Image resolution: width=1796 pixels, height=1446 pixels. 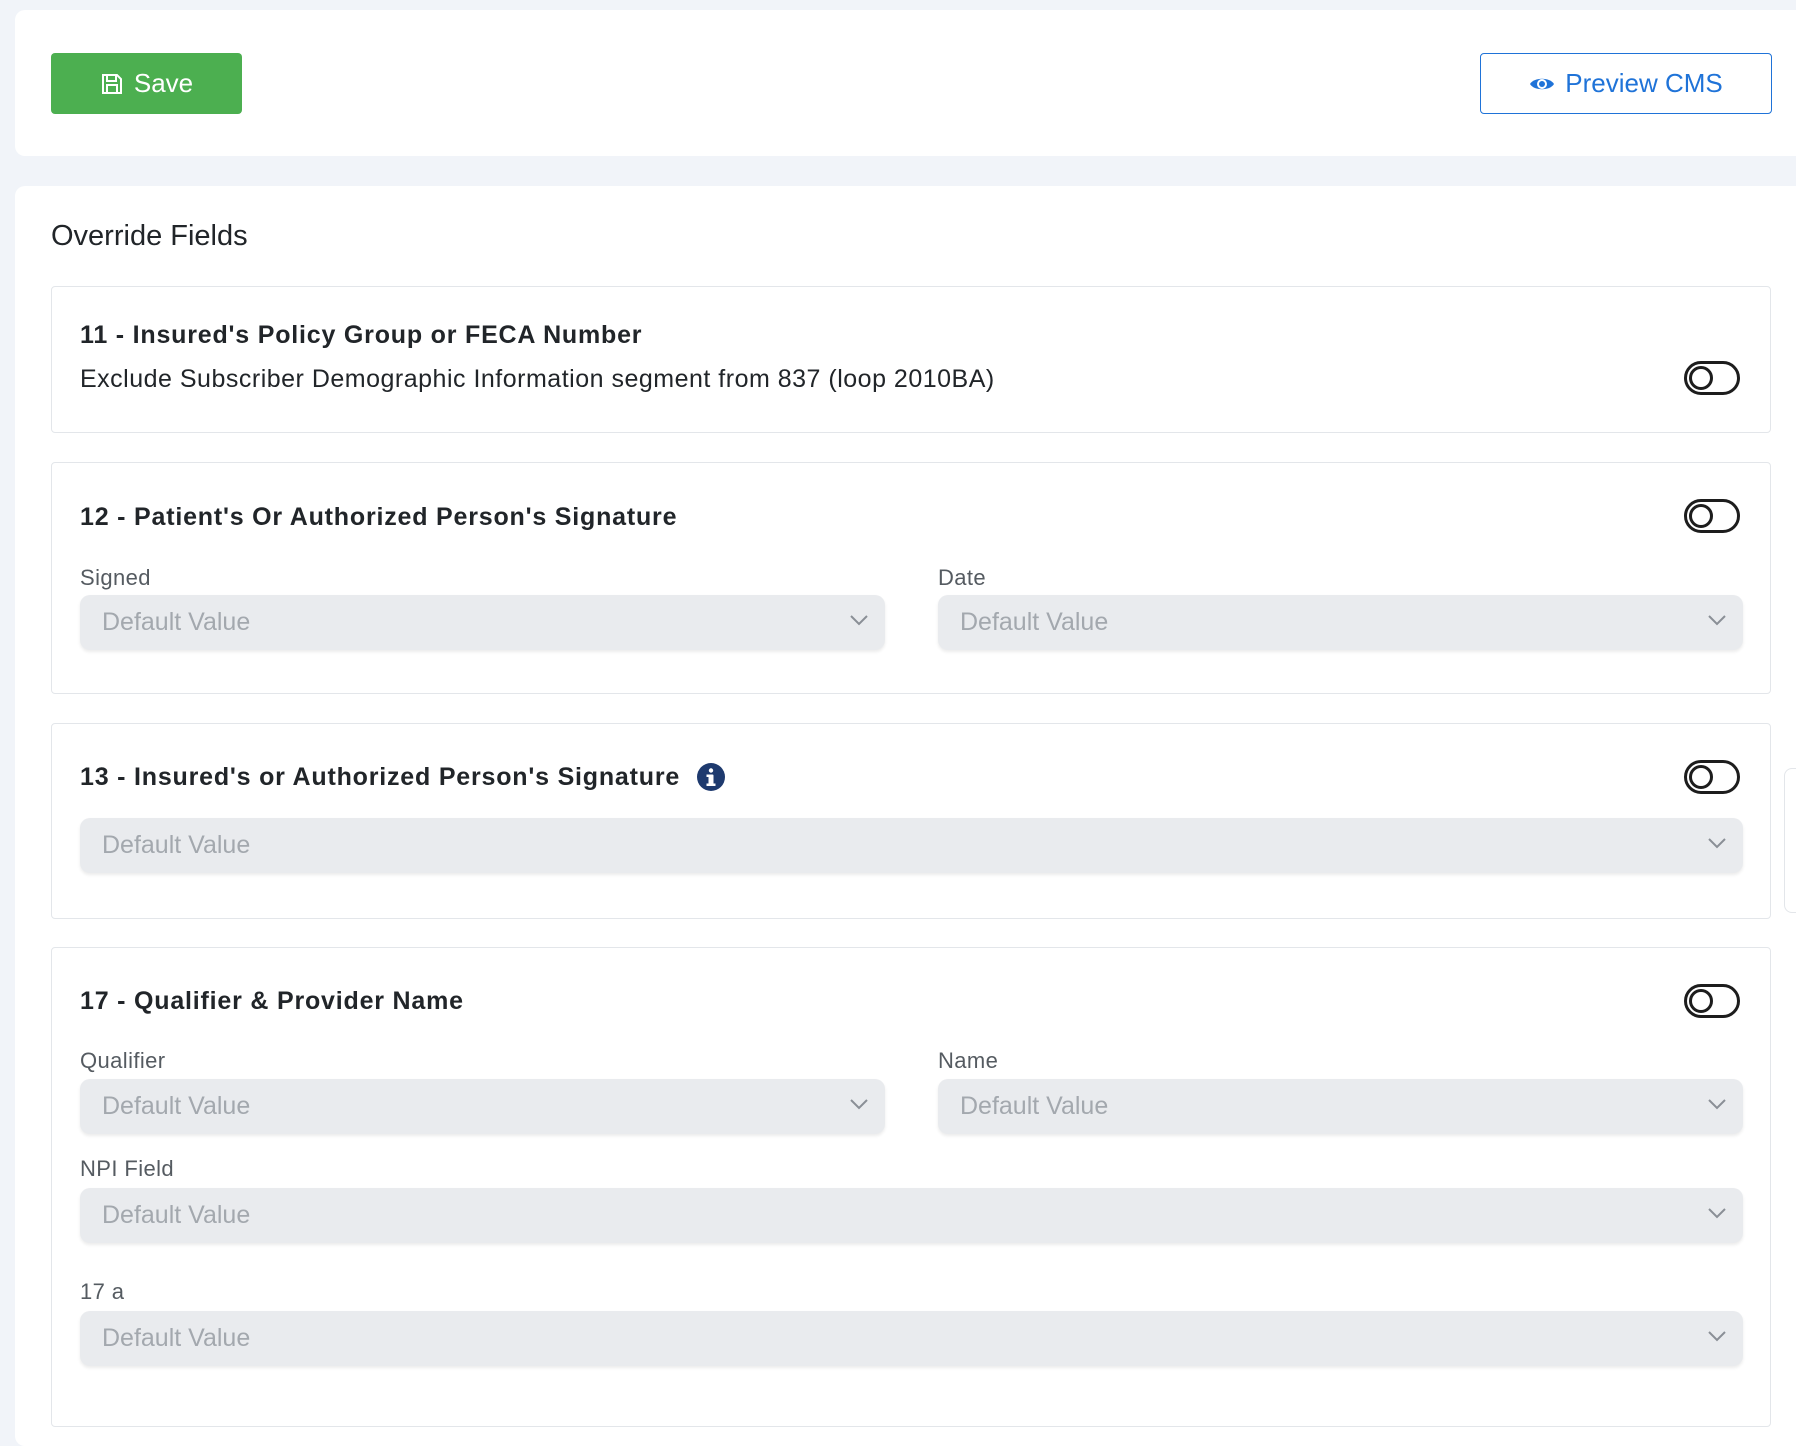 What do you see at coordinates (1712, 1001) in the screenshot?
I see `field-17-toggle` at bounding box center [1712, 1001].